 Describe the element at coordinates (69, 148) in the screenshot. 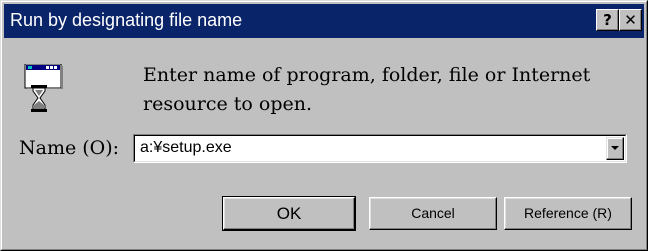

I see `name-label: Name (O):` at that location.